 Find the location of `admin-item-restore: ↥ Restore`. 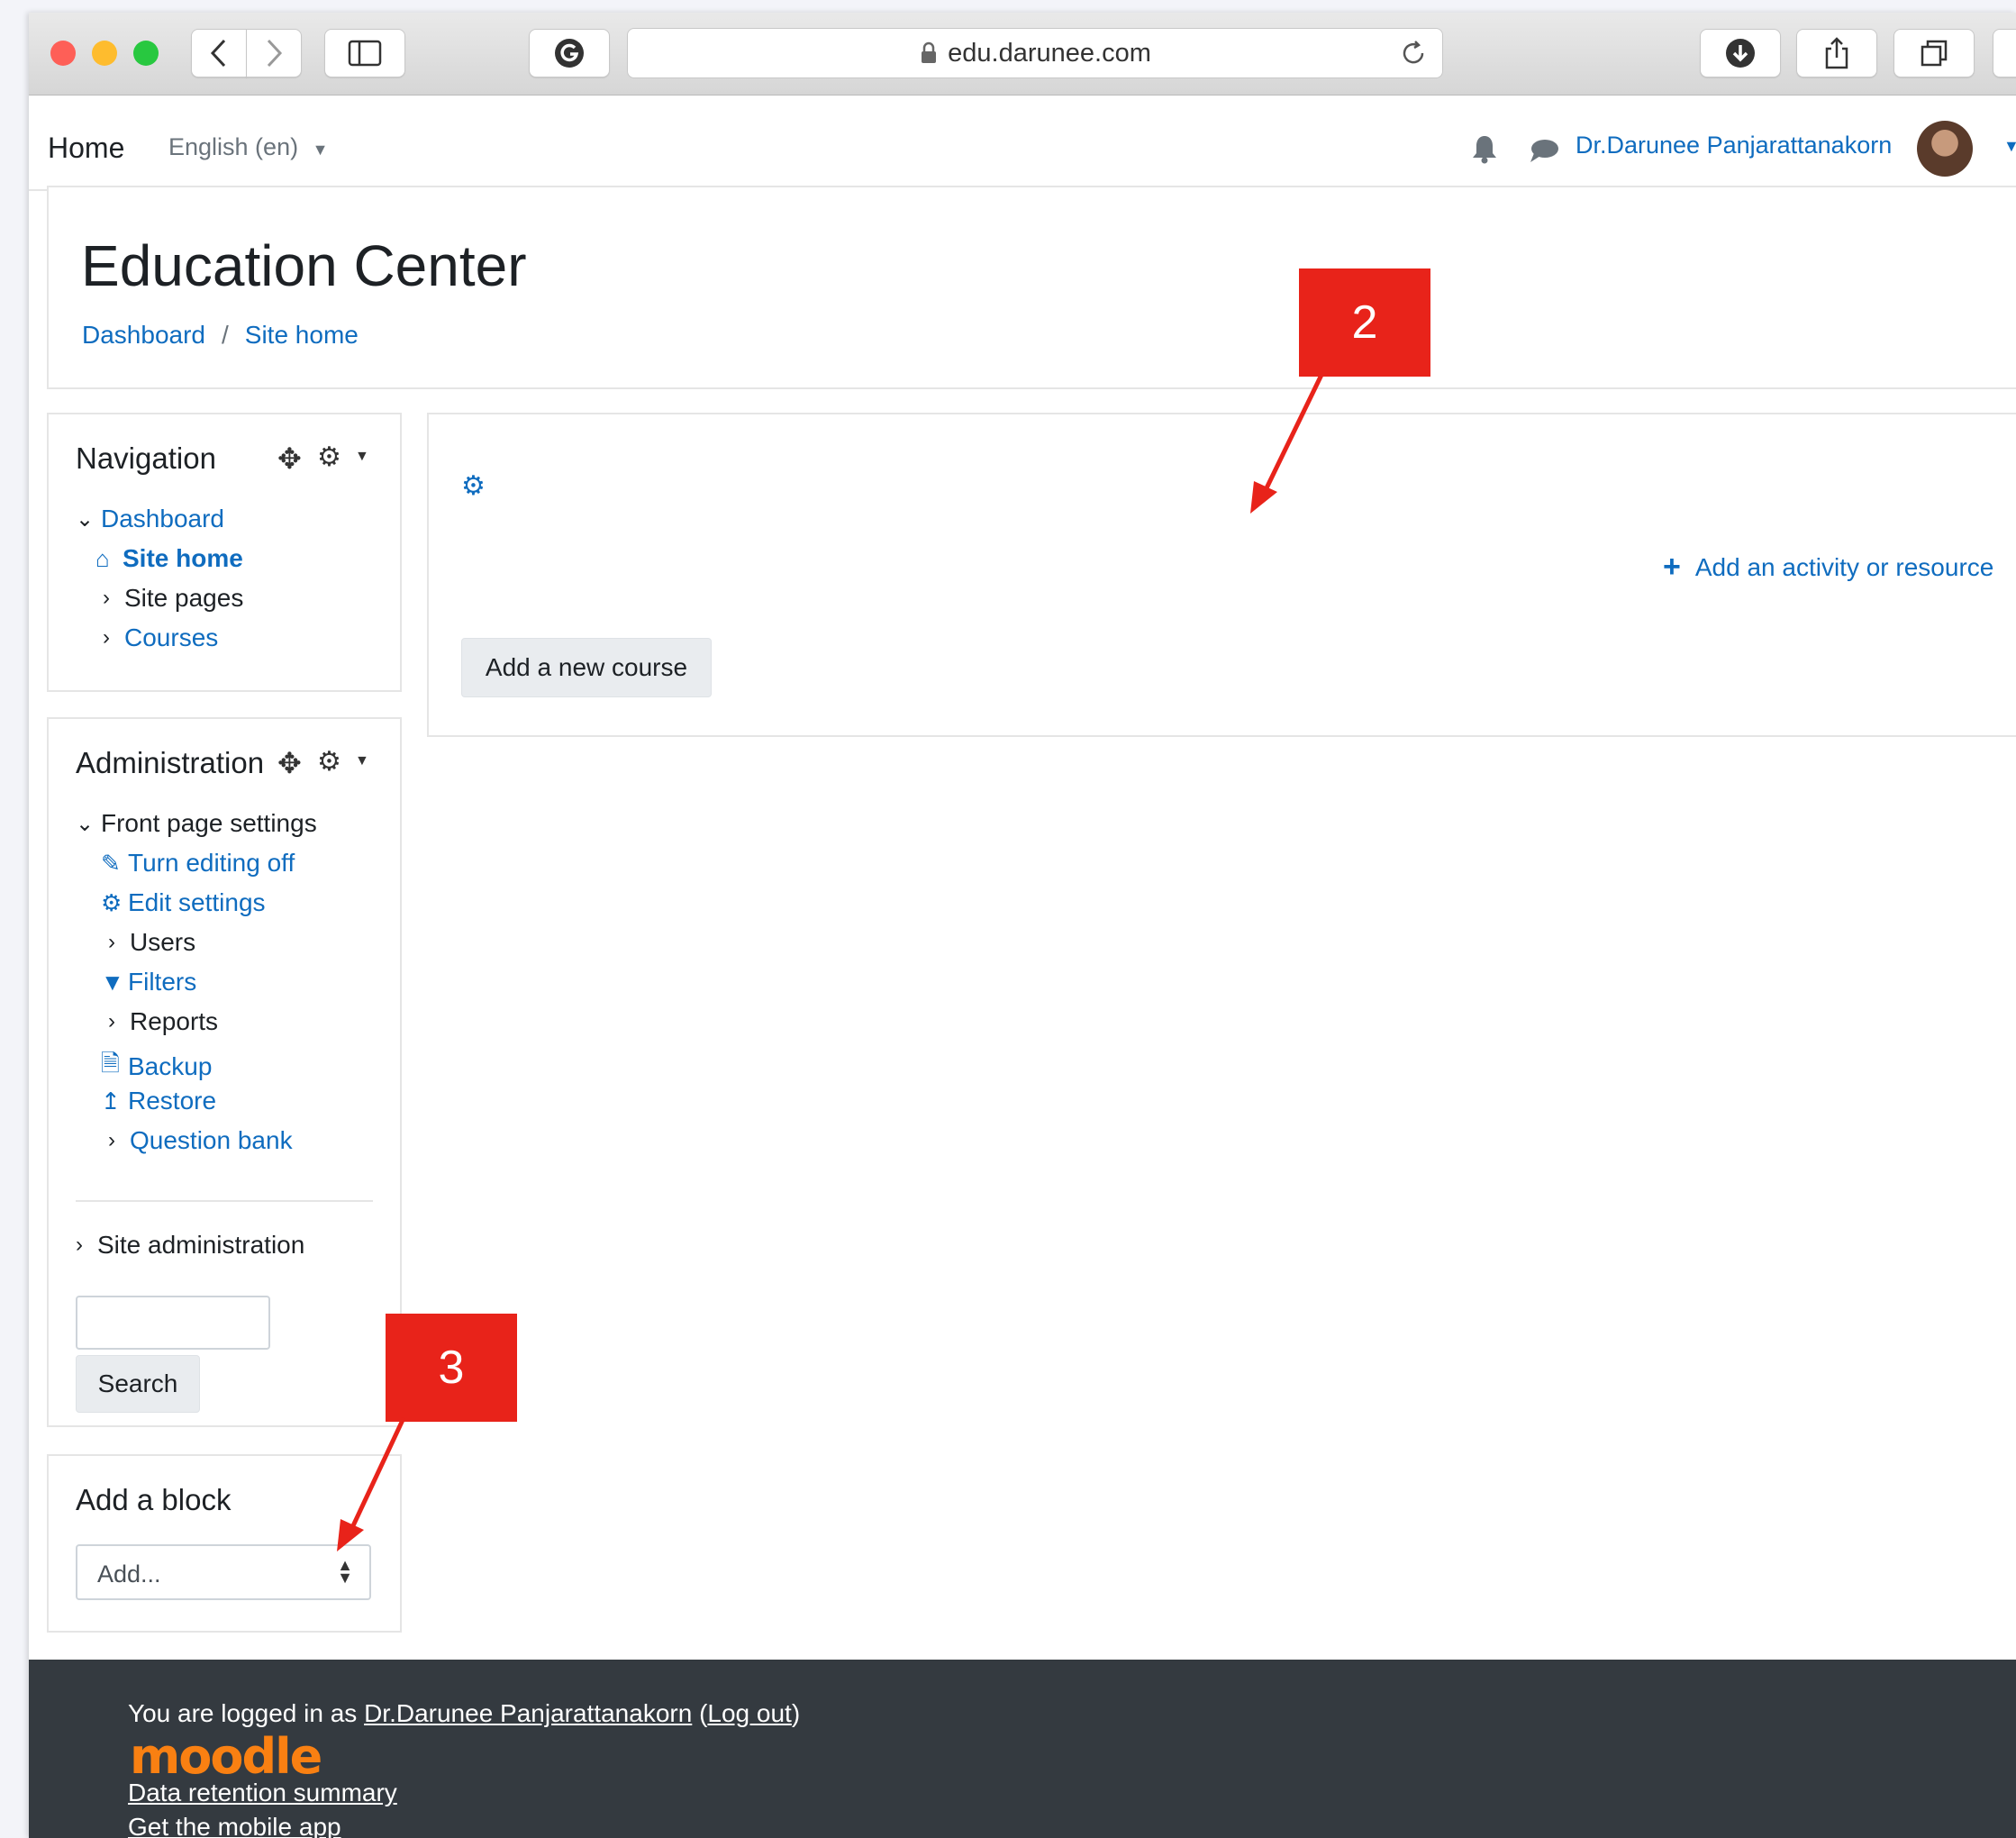

admin-item-restore: ↥ Restore is located at coordinates (159, 1101).